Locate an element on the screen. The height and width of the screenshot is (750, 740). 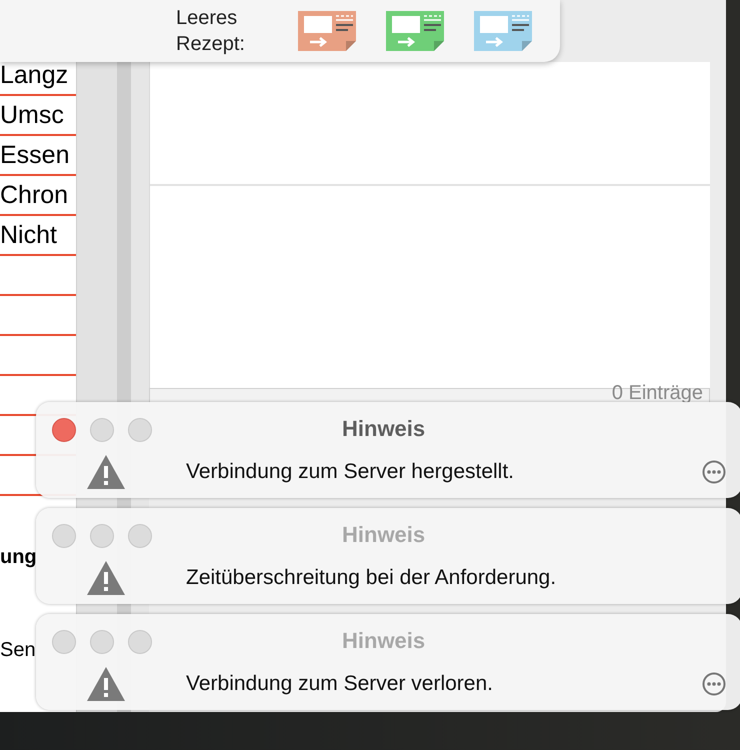
list-item: Essen is located at coordinates (35, 155).